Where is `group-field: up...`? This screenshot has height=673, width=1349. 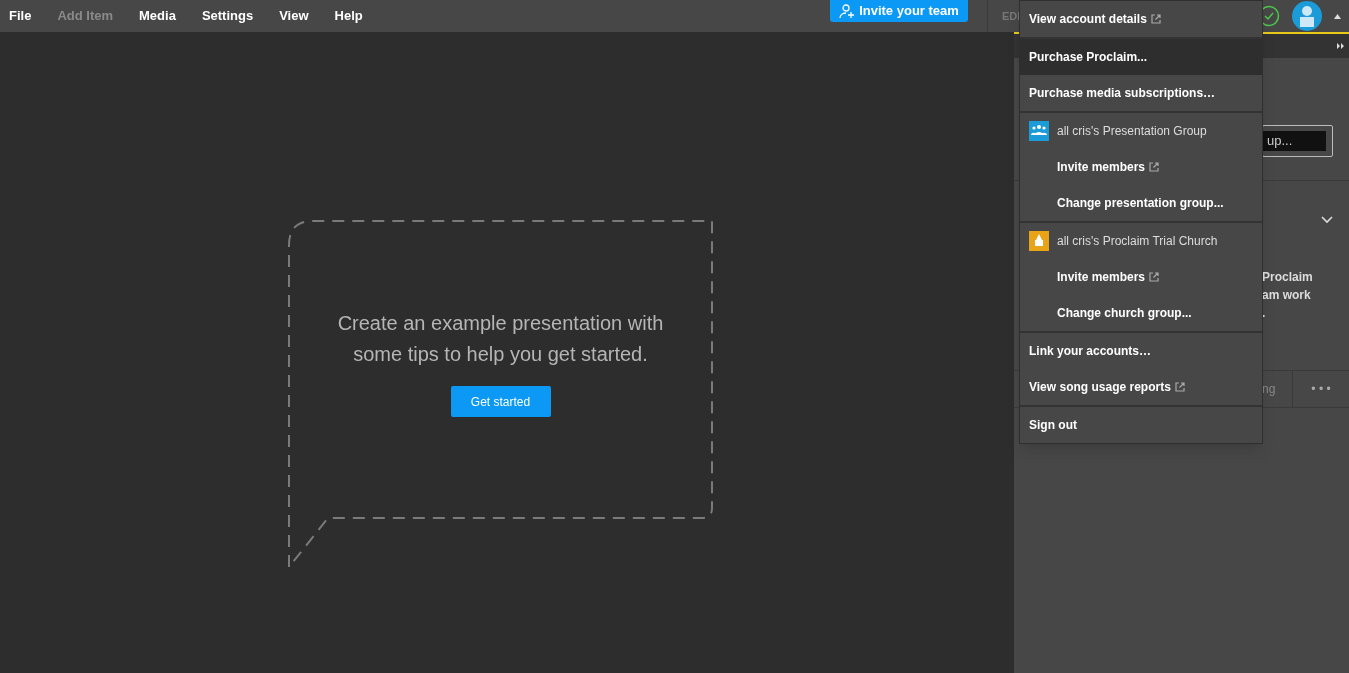 group-field: up... is located at coordinates (1297, 141).